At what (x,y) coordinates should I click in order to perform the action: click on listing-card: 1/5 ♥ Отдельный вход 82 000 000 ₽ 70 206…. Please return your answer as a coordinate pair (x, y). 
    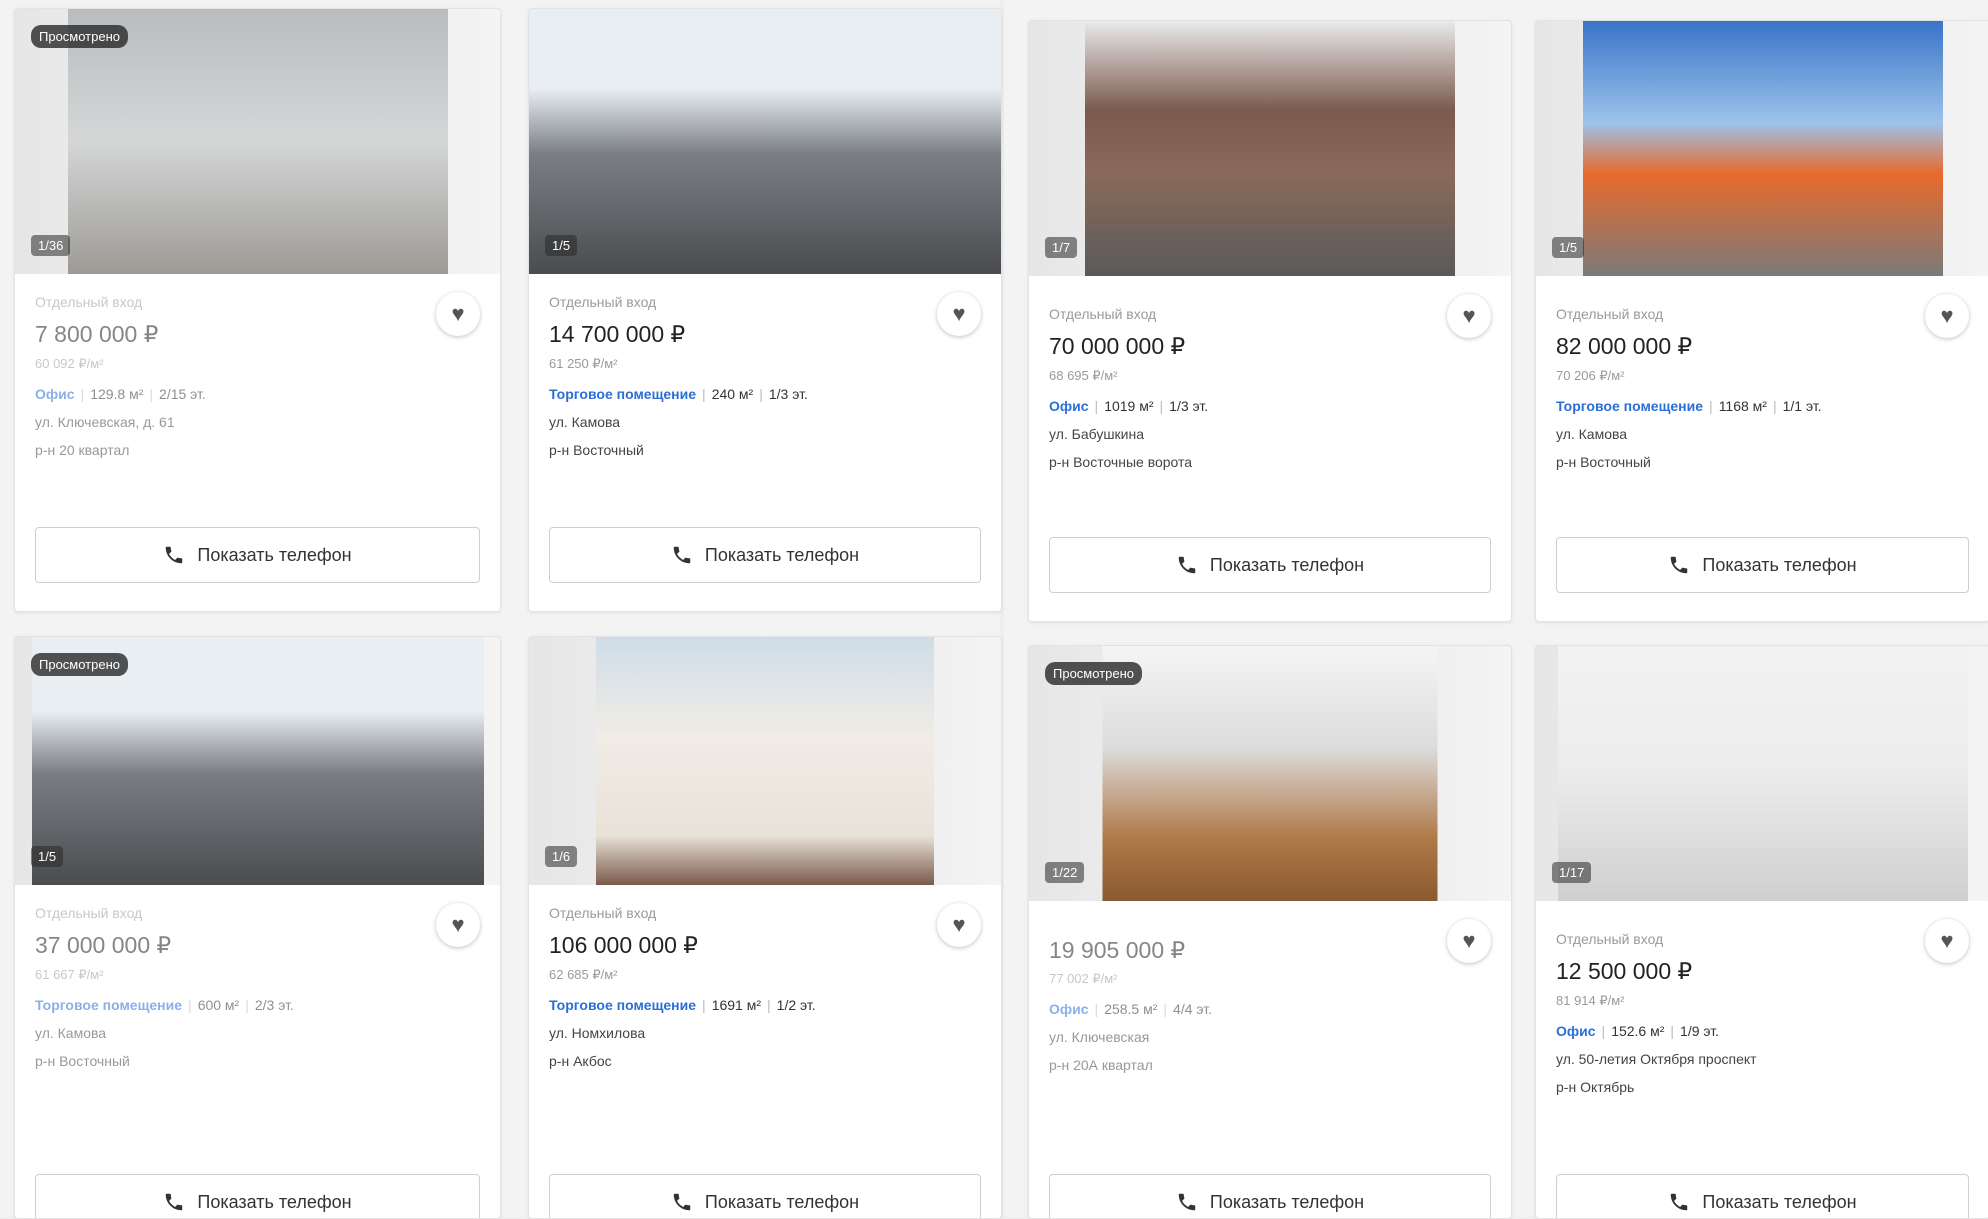
    Looking at the image, I should click on (1761, 321).